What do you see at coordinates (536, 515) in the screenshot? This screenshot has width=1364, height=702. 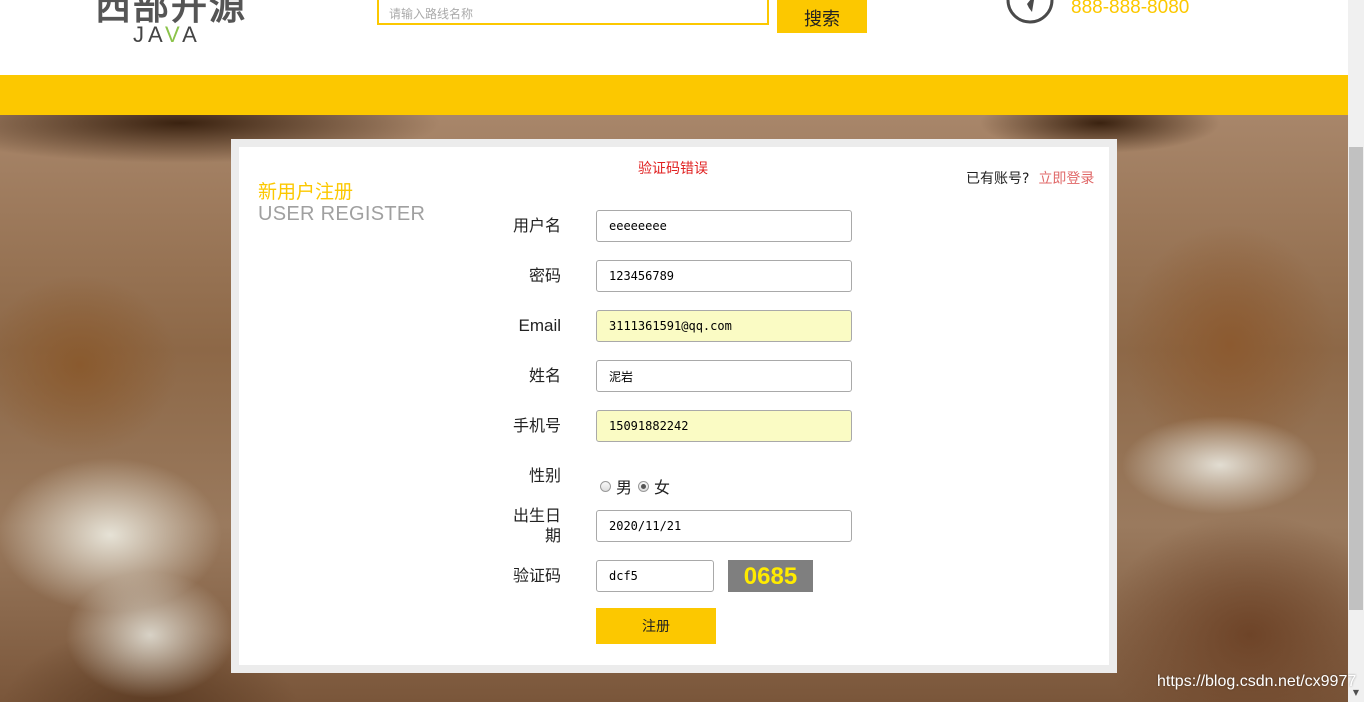 I see `birthday-label-line1: 出生日` at bounding box center [536, 515].